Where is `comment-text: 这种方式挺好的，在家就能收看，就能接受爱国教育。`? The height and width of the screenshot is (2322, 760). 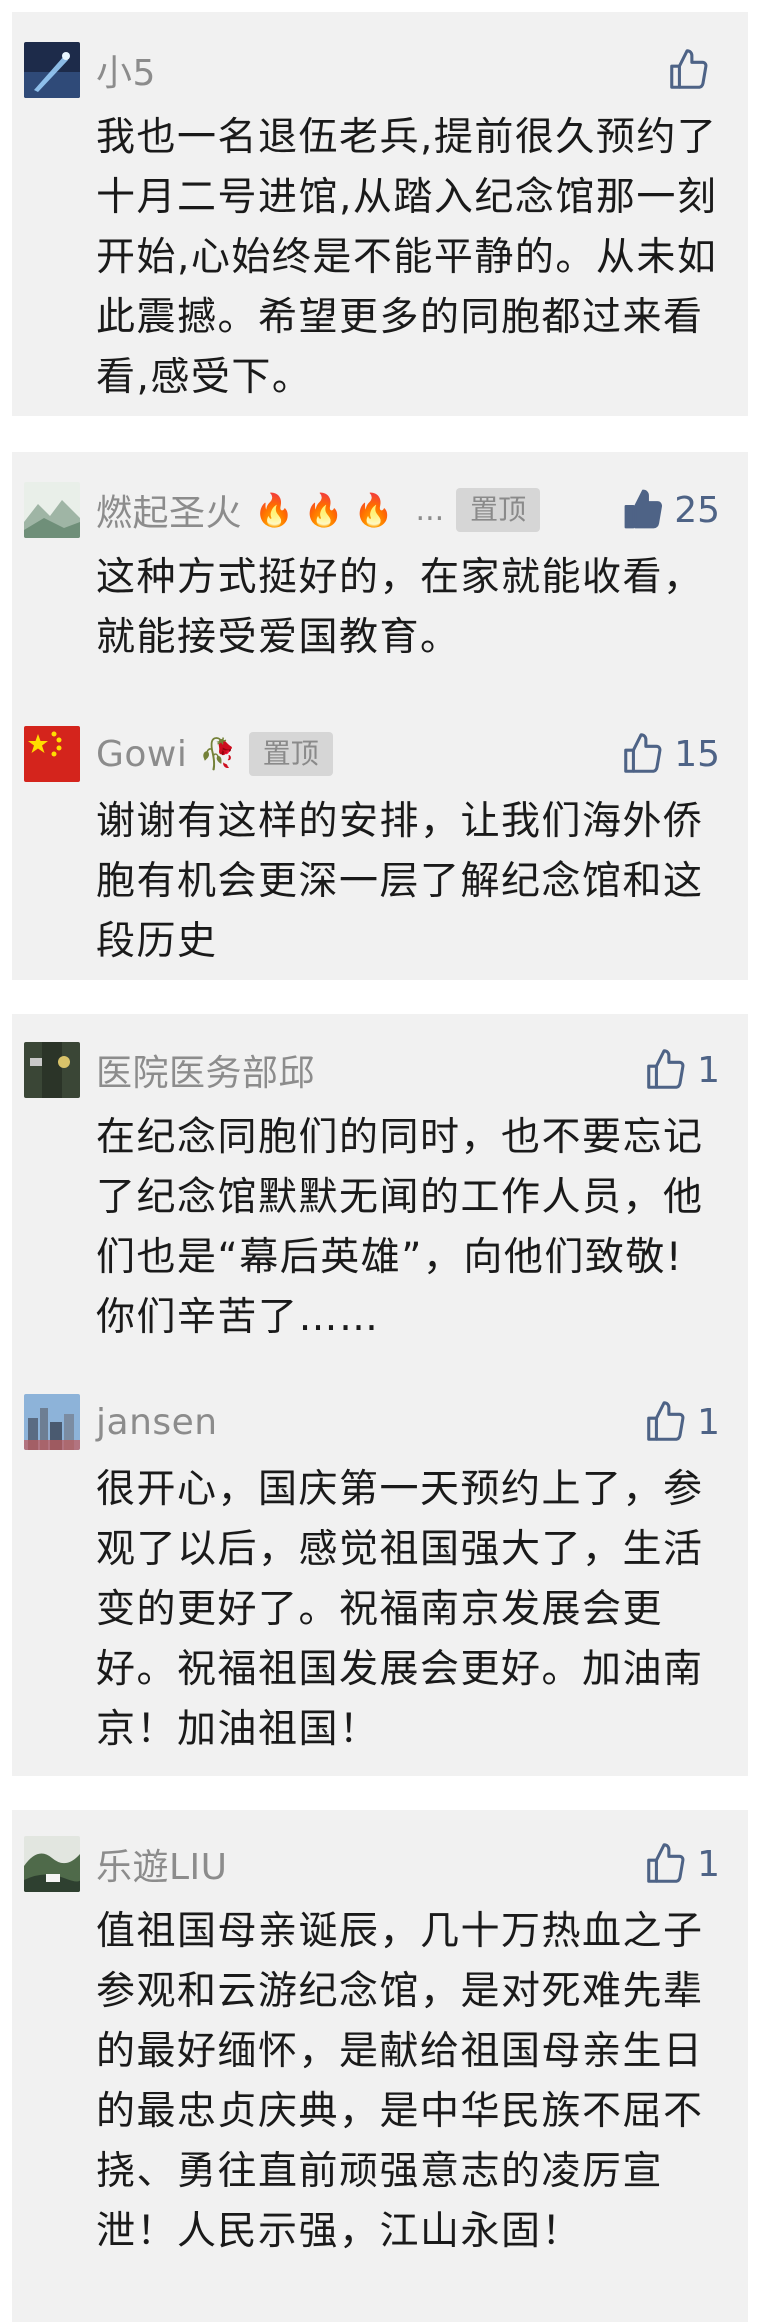 comment-text: 这种方式挺好的，在家就能收看，就能接受爱国教育。 is located at coordinates (400, 607).